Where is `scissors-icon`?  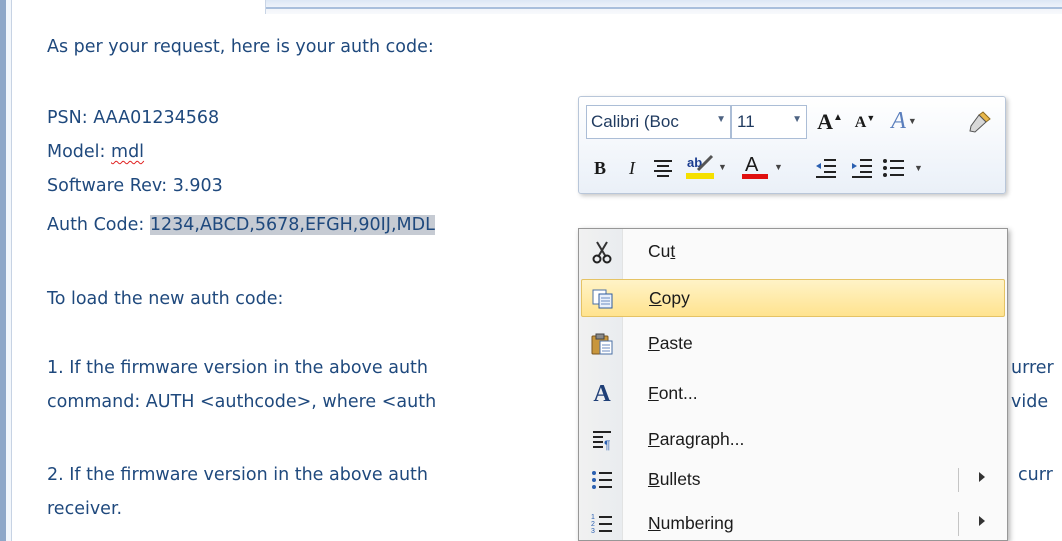
scissors-icon is located at coordinates (602, 252).